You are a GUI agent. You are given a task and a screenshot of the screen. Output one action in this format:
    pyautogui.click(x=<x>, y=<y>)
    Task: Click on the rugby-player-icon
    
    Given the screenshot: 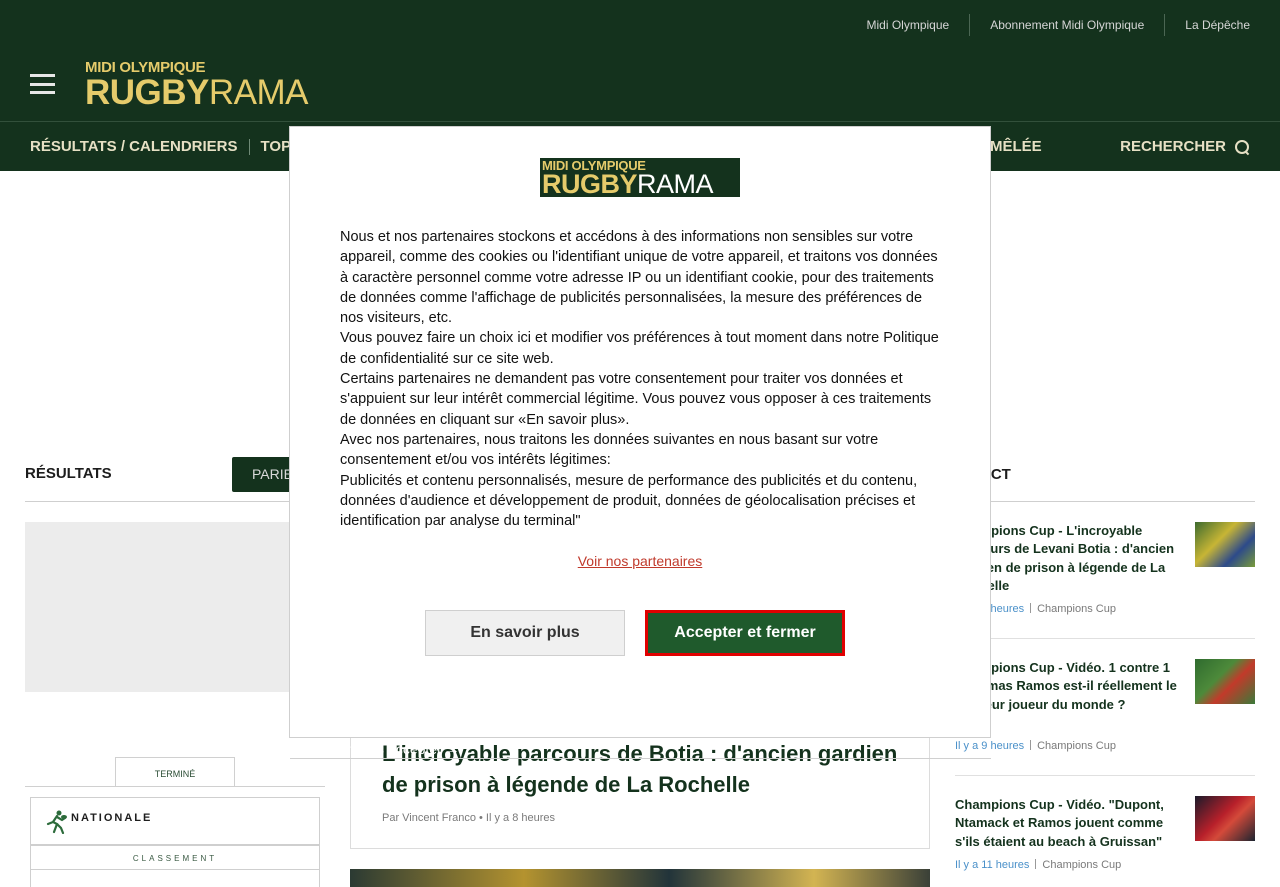 What is the action you would take?
    pyautogui.click(x=56, y=822)
    